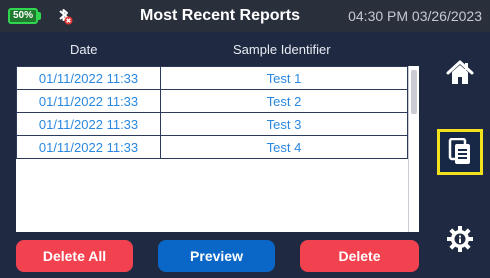  I want to click on column-header-sample-identifier: Sample Identifier, so click(282, 49).